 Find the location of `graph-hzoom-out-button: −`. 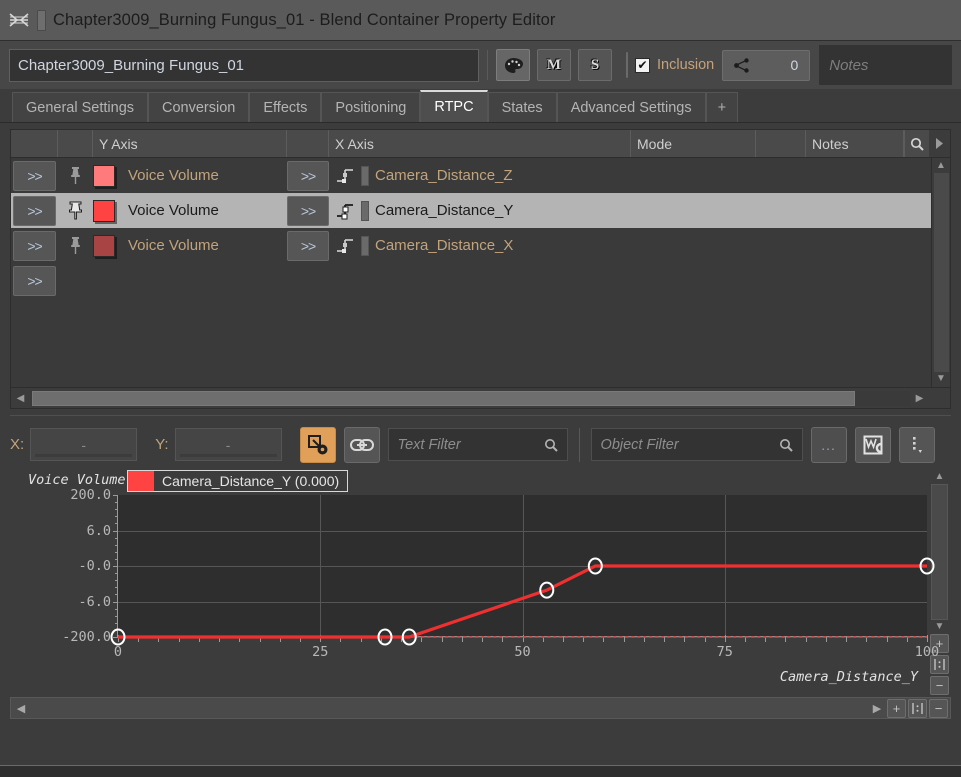

graph-hzoom-out-button: − is located at coordinates (938, 708).